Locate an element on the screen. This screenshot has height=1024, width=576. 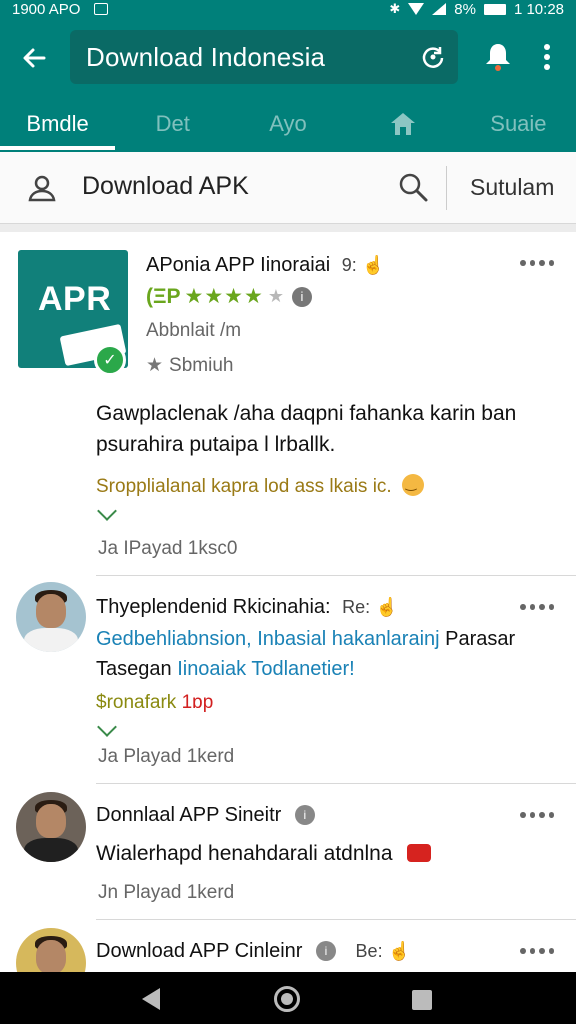
rating-stars: ★★★★ is located at coordinates (224, 296).